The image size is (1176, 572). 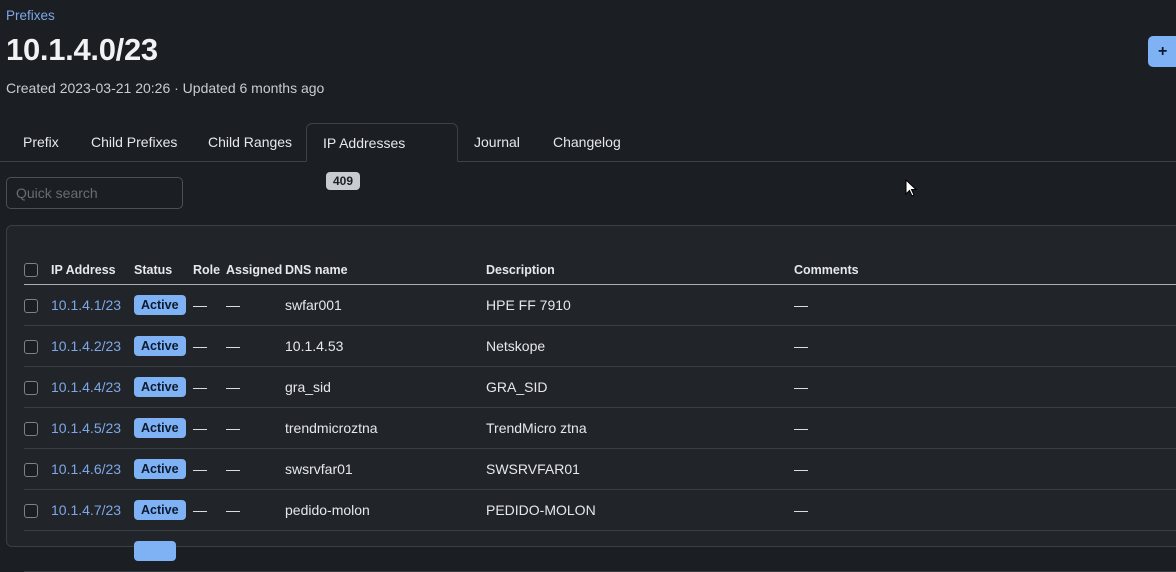 I want to click on column-header-status: Status, so click(x=163, y=266).